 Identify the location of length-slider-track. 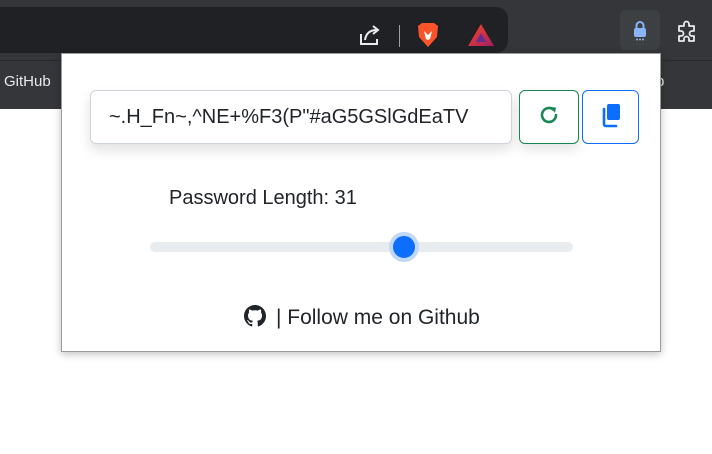
(361, 247).